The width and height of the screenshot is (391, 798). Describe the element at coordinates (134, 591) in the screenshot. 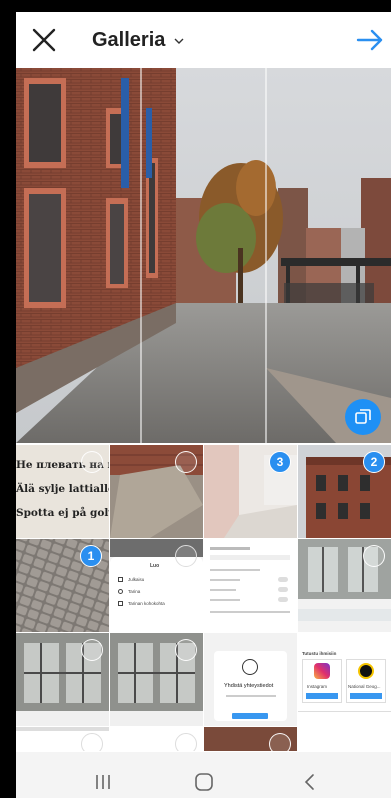

I see `menu-item-2: Tarina` at that location.